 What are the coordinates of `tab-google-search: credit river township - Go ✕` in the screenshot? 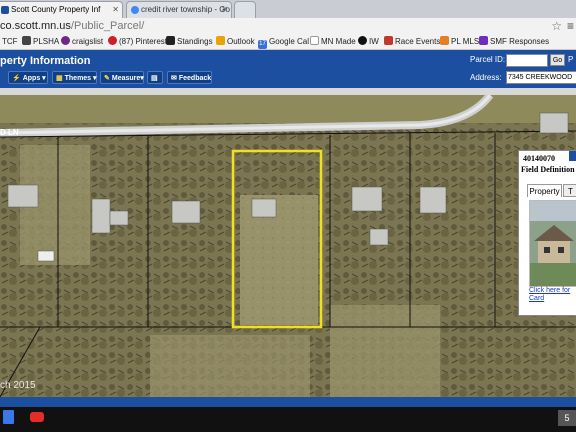 It's located at (179, 9).